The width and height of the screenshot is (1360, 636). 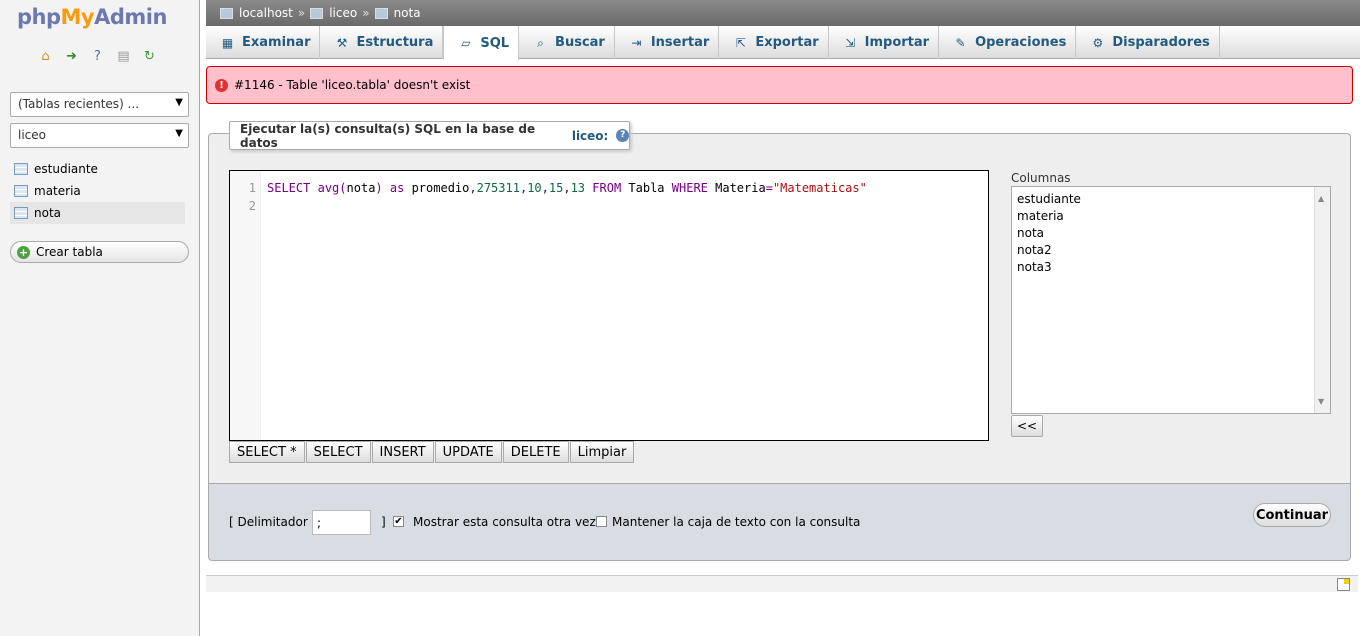 I want to click on tab-buscar: ⌕ Buscar, so click(x=567, y=42).